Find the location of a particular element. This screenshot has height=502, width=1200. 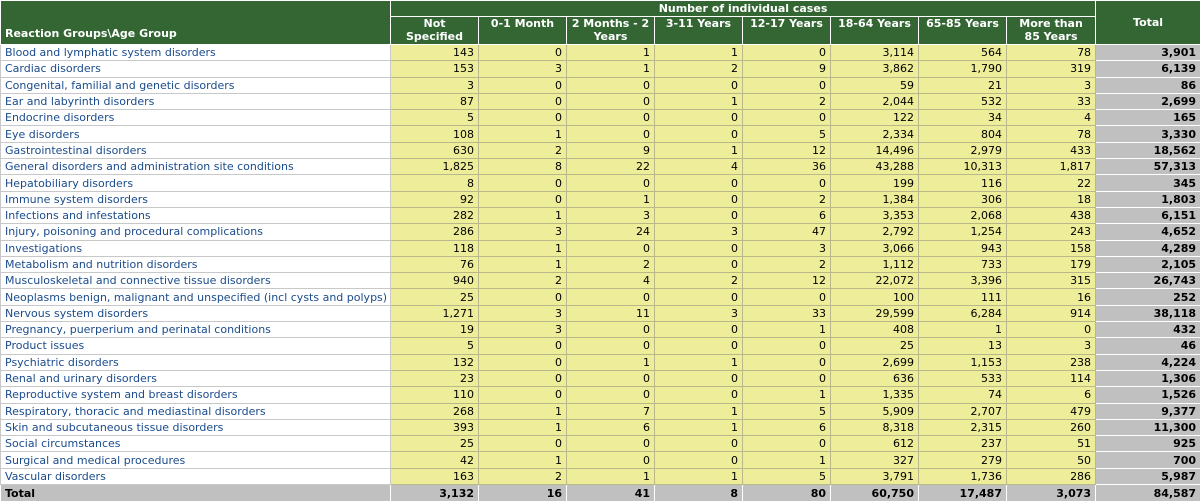

case-count-cell: 116 is located at coordinates (963, 183).